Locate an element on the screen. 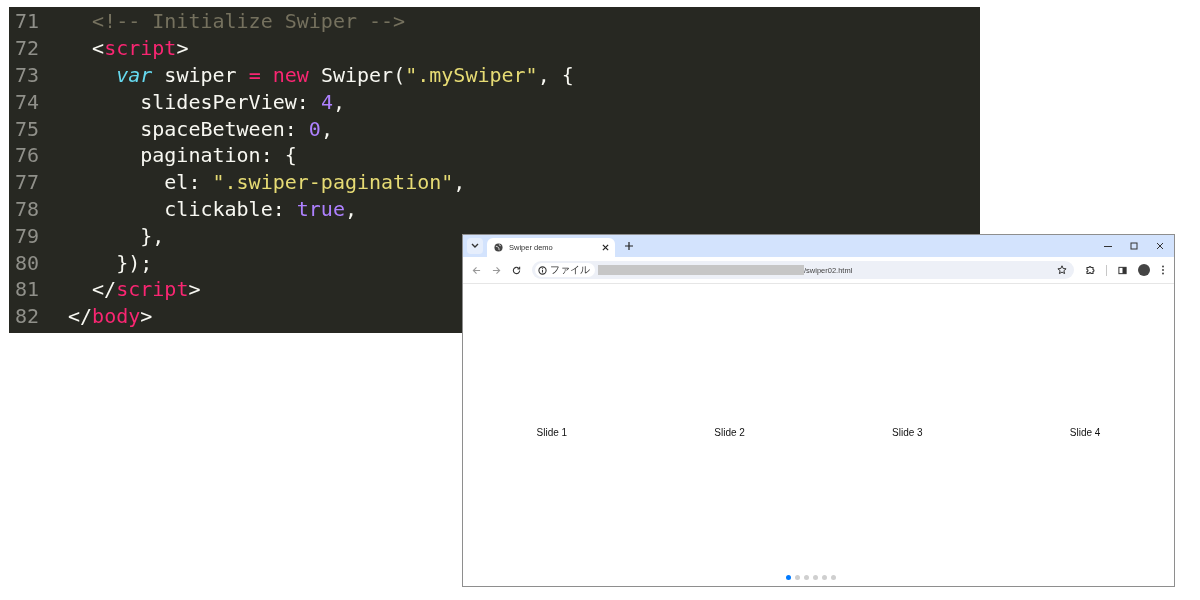 This screenshot has width=1200, height=600. maximize-icon is located at coordinates (1134, 246).